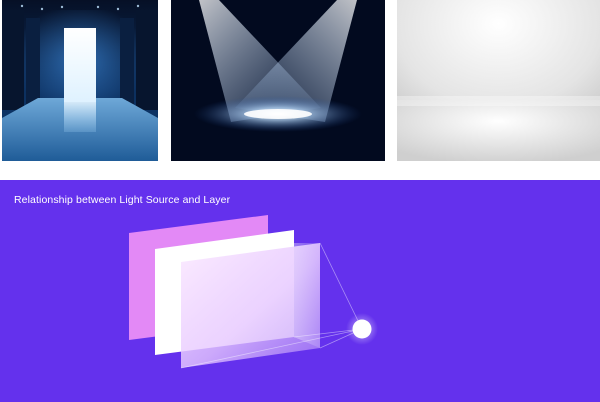 Image resolution: width=600 pixels, height=402 pixels. I want to click on spotlights-image, so click(278, 80).